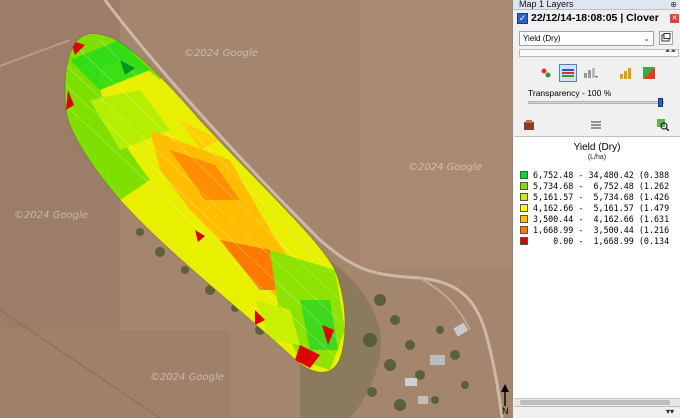  What do you see at coordinates (601, 174) in the screenshot?
I see `legend-range-label: 6,752.48 - 34,480.42 (0.388` at bounding box center [601, 174].